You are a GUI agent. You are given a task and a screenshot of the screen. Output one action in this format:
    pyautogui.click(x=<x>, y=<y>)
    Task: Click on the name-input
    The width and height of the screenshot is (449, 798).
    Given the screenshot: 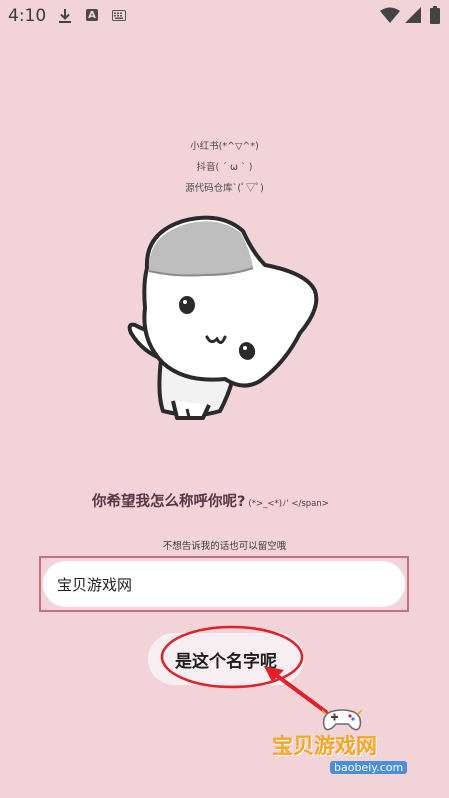 What is the action you would take?
    pyautogui.click(x=224, y=584)
    